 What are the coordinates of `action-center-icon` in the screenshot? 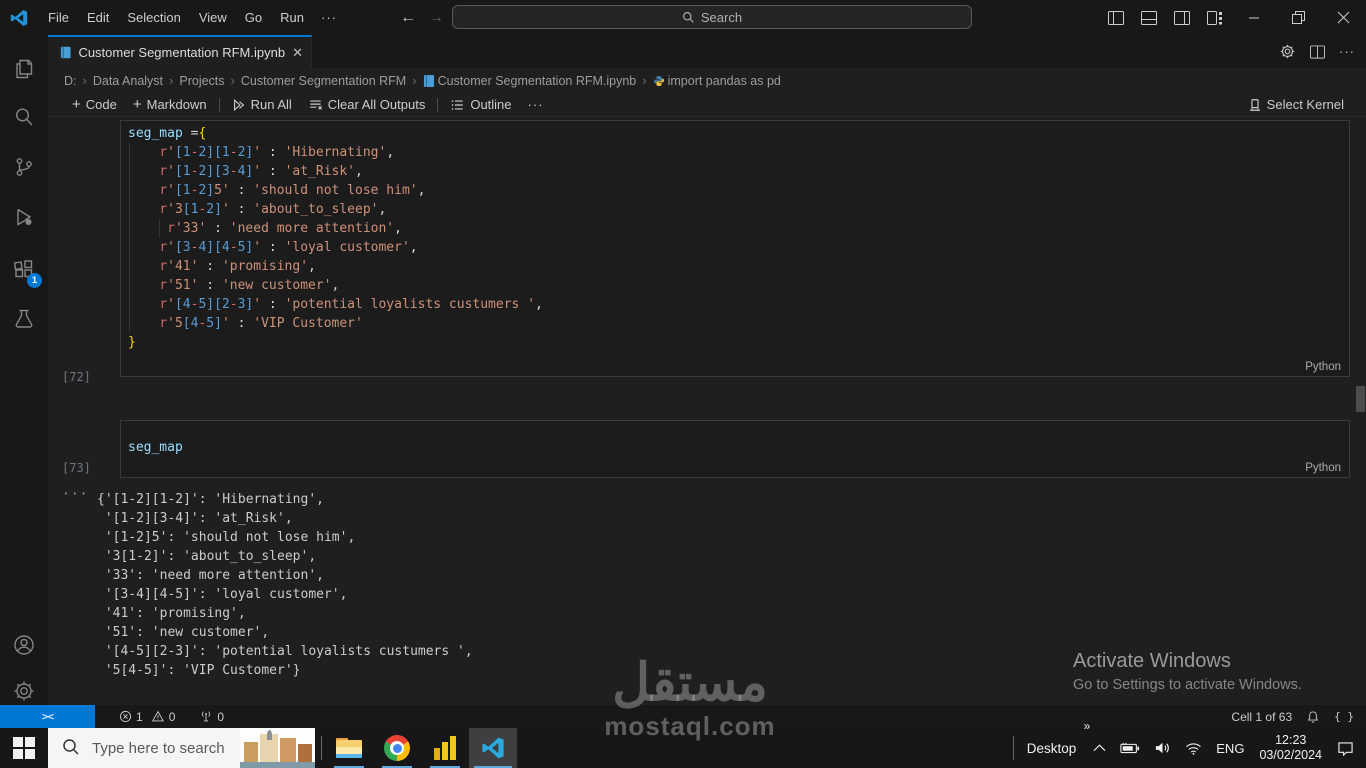 It's located at (1348, 748).